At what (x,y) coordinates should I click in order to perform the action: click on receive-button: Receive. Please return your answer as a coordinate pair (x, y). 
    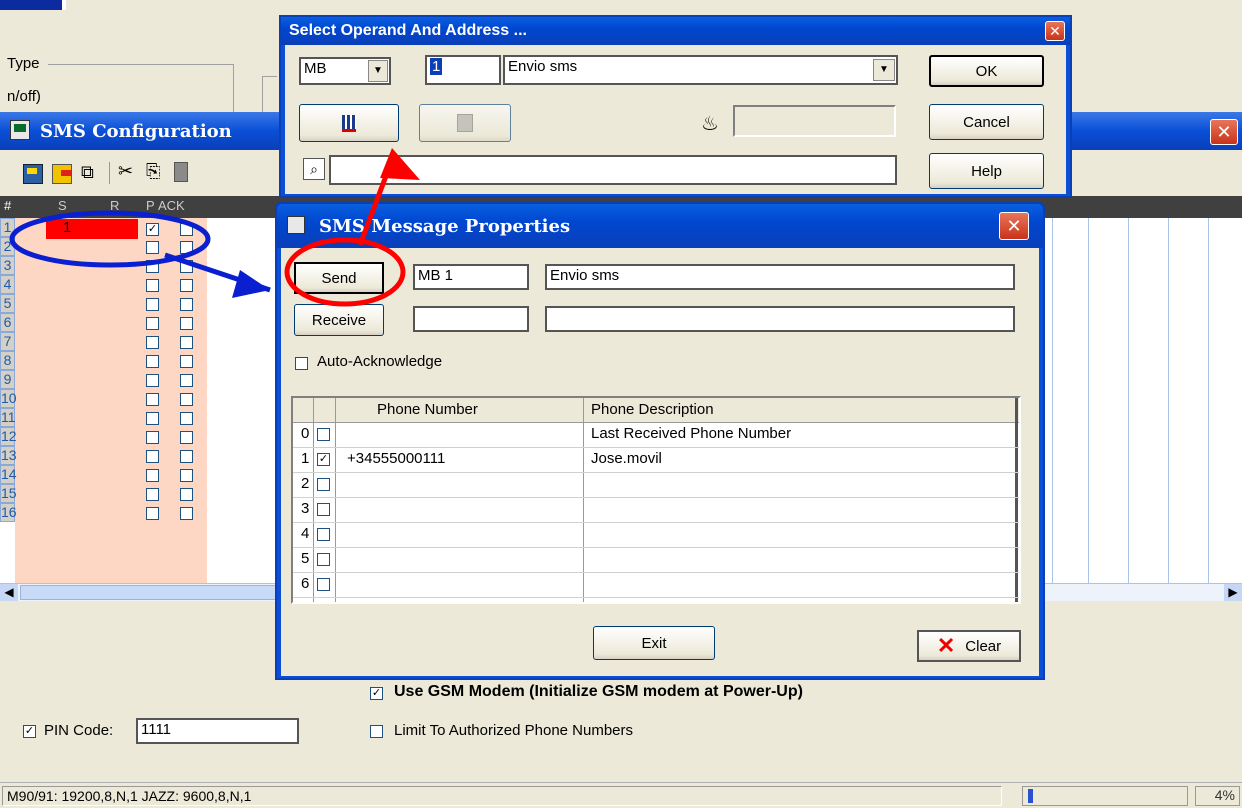
    Looking at the image, I should click on (339, 320).